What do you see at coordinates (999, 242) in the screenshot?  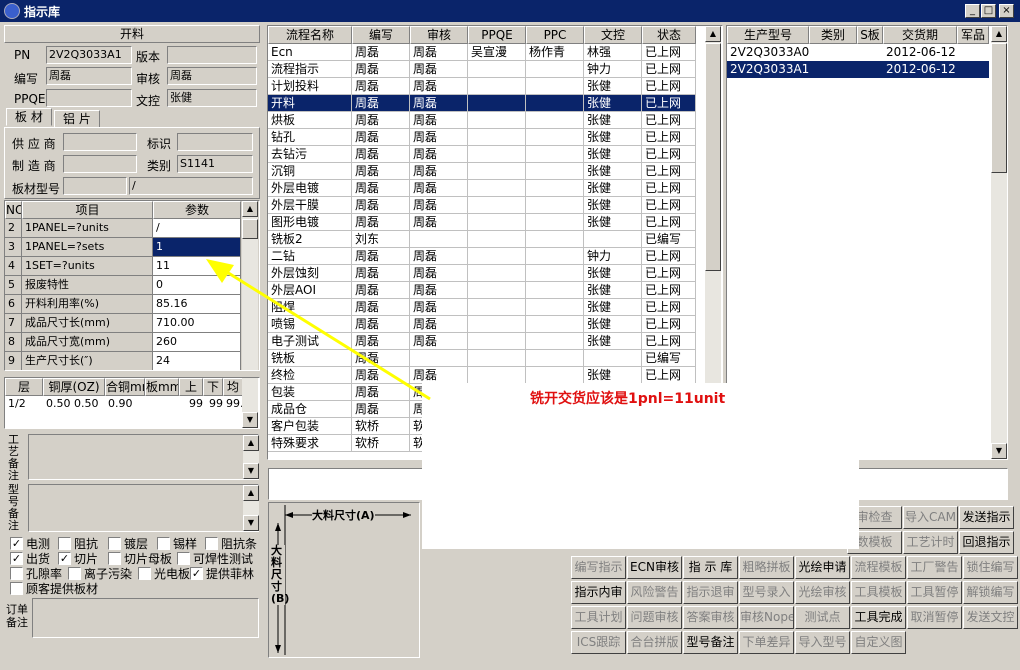 I see `models-scrollbar: ▲ ▼` at bounding box center [999, 242].